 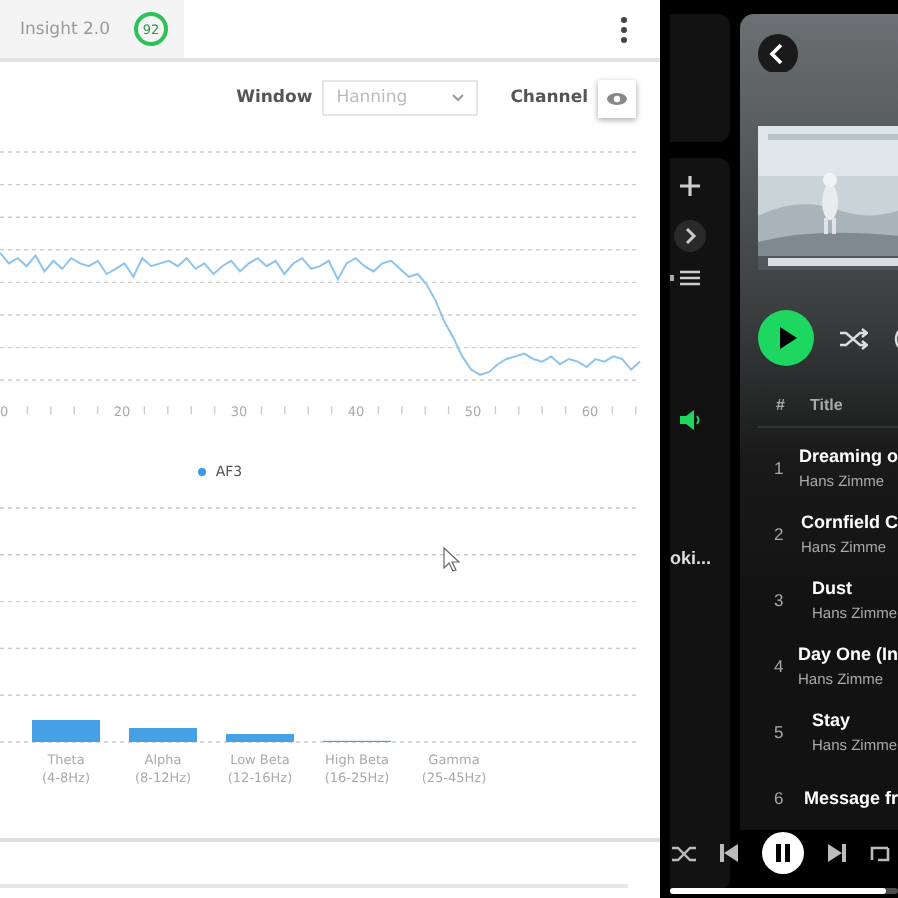 What do you see at coordinates (458, 98) in the screenshot?
I see `chevron-down-icon` at bounding box center [458, 98].